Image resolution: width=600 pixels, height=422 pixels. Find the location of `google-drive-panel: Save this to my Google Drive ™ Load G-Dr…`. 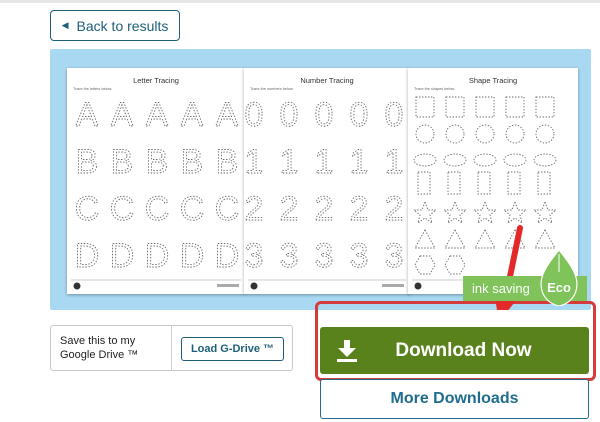

google-drive-panel: Save this to my Google Drive ™ Load G-Dr… is located at coordinates (171, 348).